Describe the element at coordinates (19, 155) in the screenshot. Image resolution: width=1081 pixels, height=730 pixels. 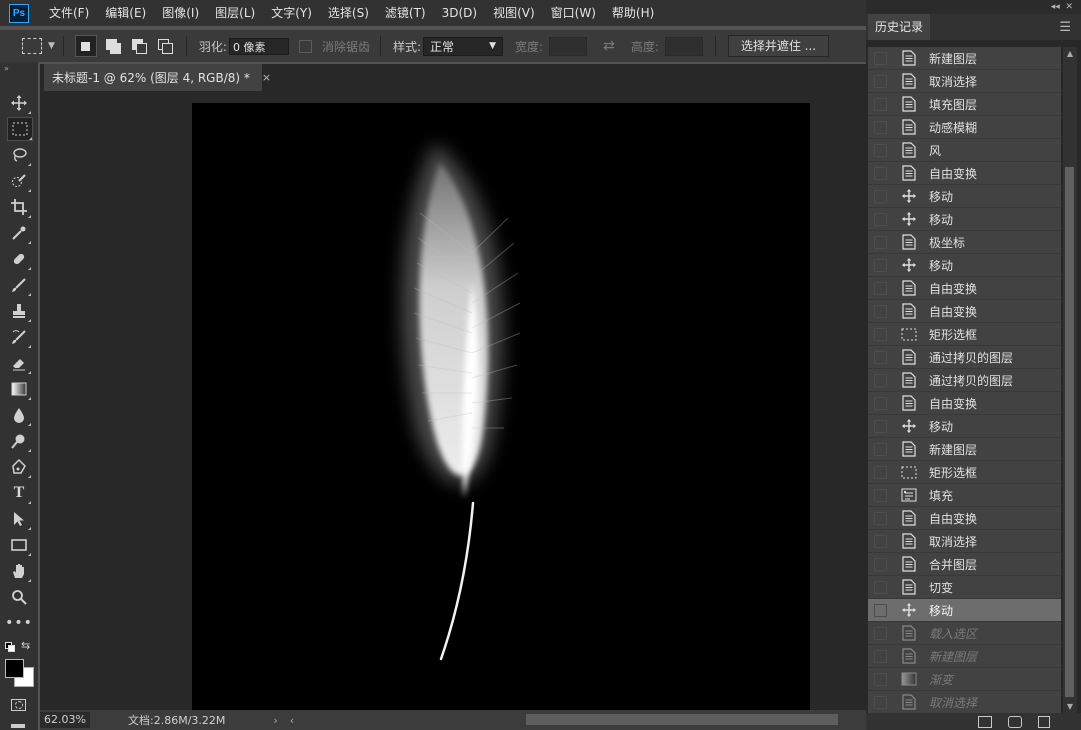
I see `lasso-tool-icon` at that location.